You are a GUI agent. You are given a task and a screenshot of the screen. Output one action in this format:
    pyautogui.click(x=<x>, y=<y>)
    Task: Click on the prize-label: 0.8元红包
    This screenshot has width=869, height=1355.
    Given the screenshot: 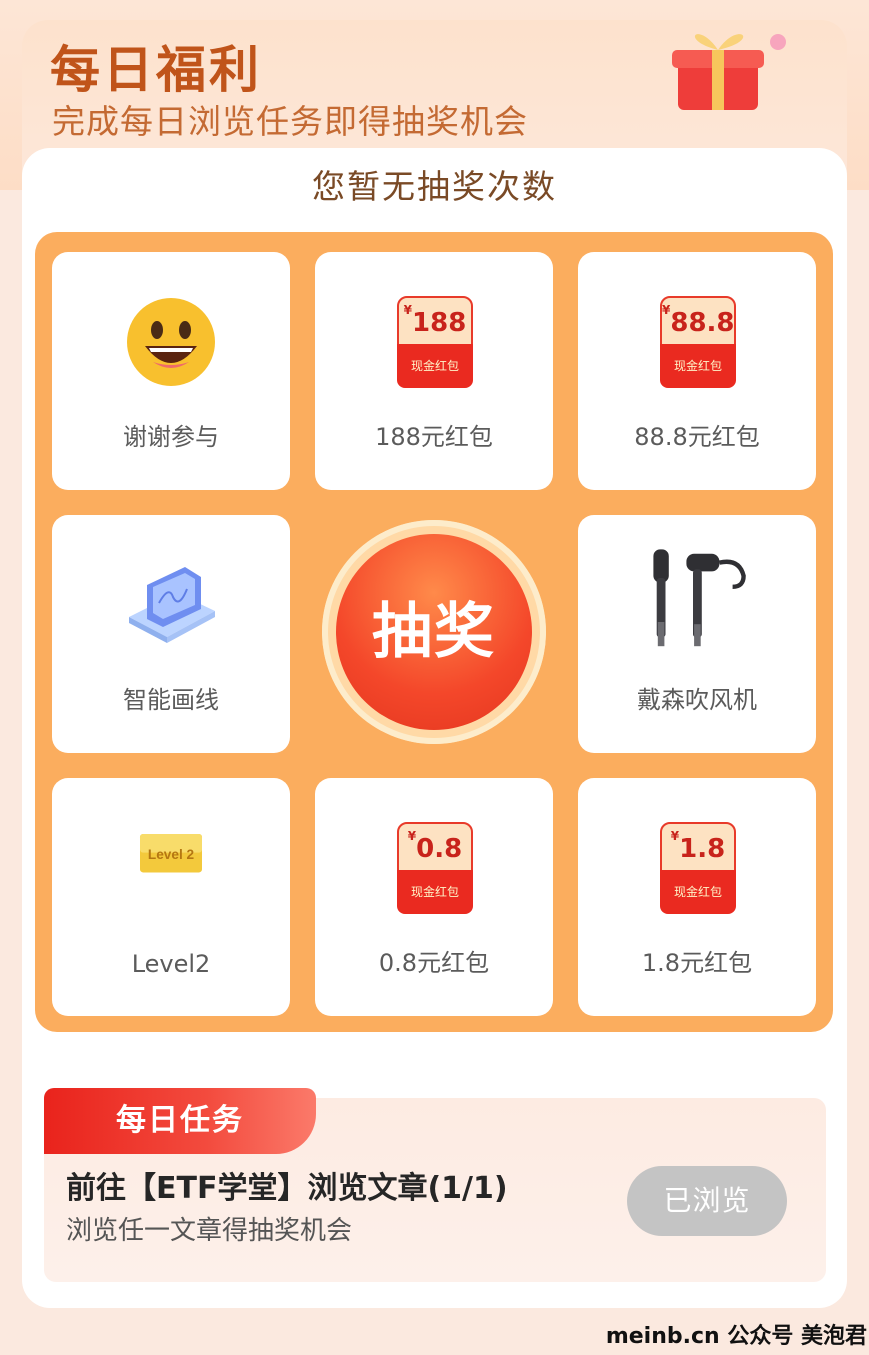 What is the action you would take?
    pyautogui.click(x=434, y=963)
    